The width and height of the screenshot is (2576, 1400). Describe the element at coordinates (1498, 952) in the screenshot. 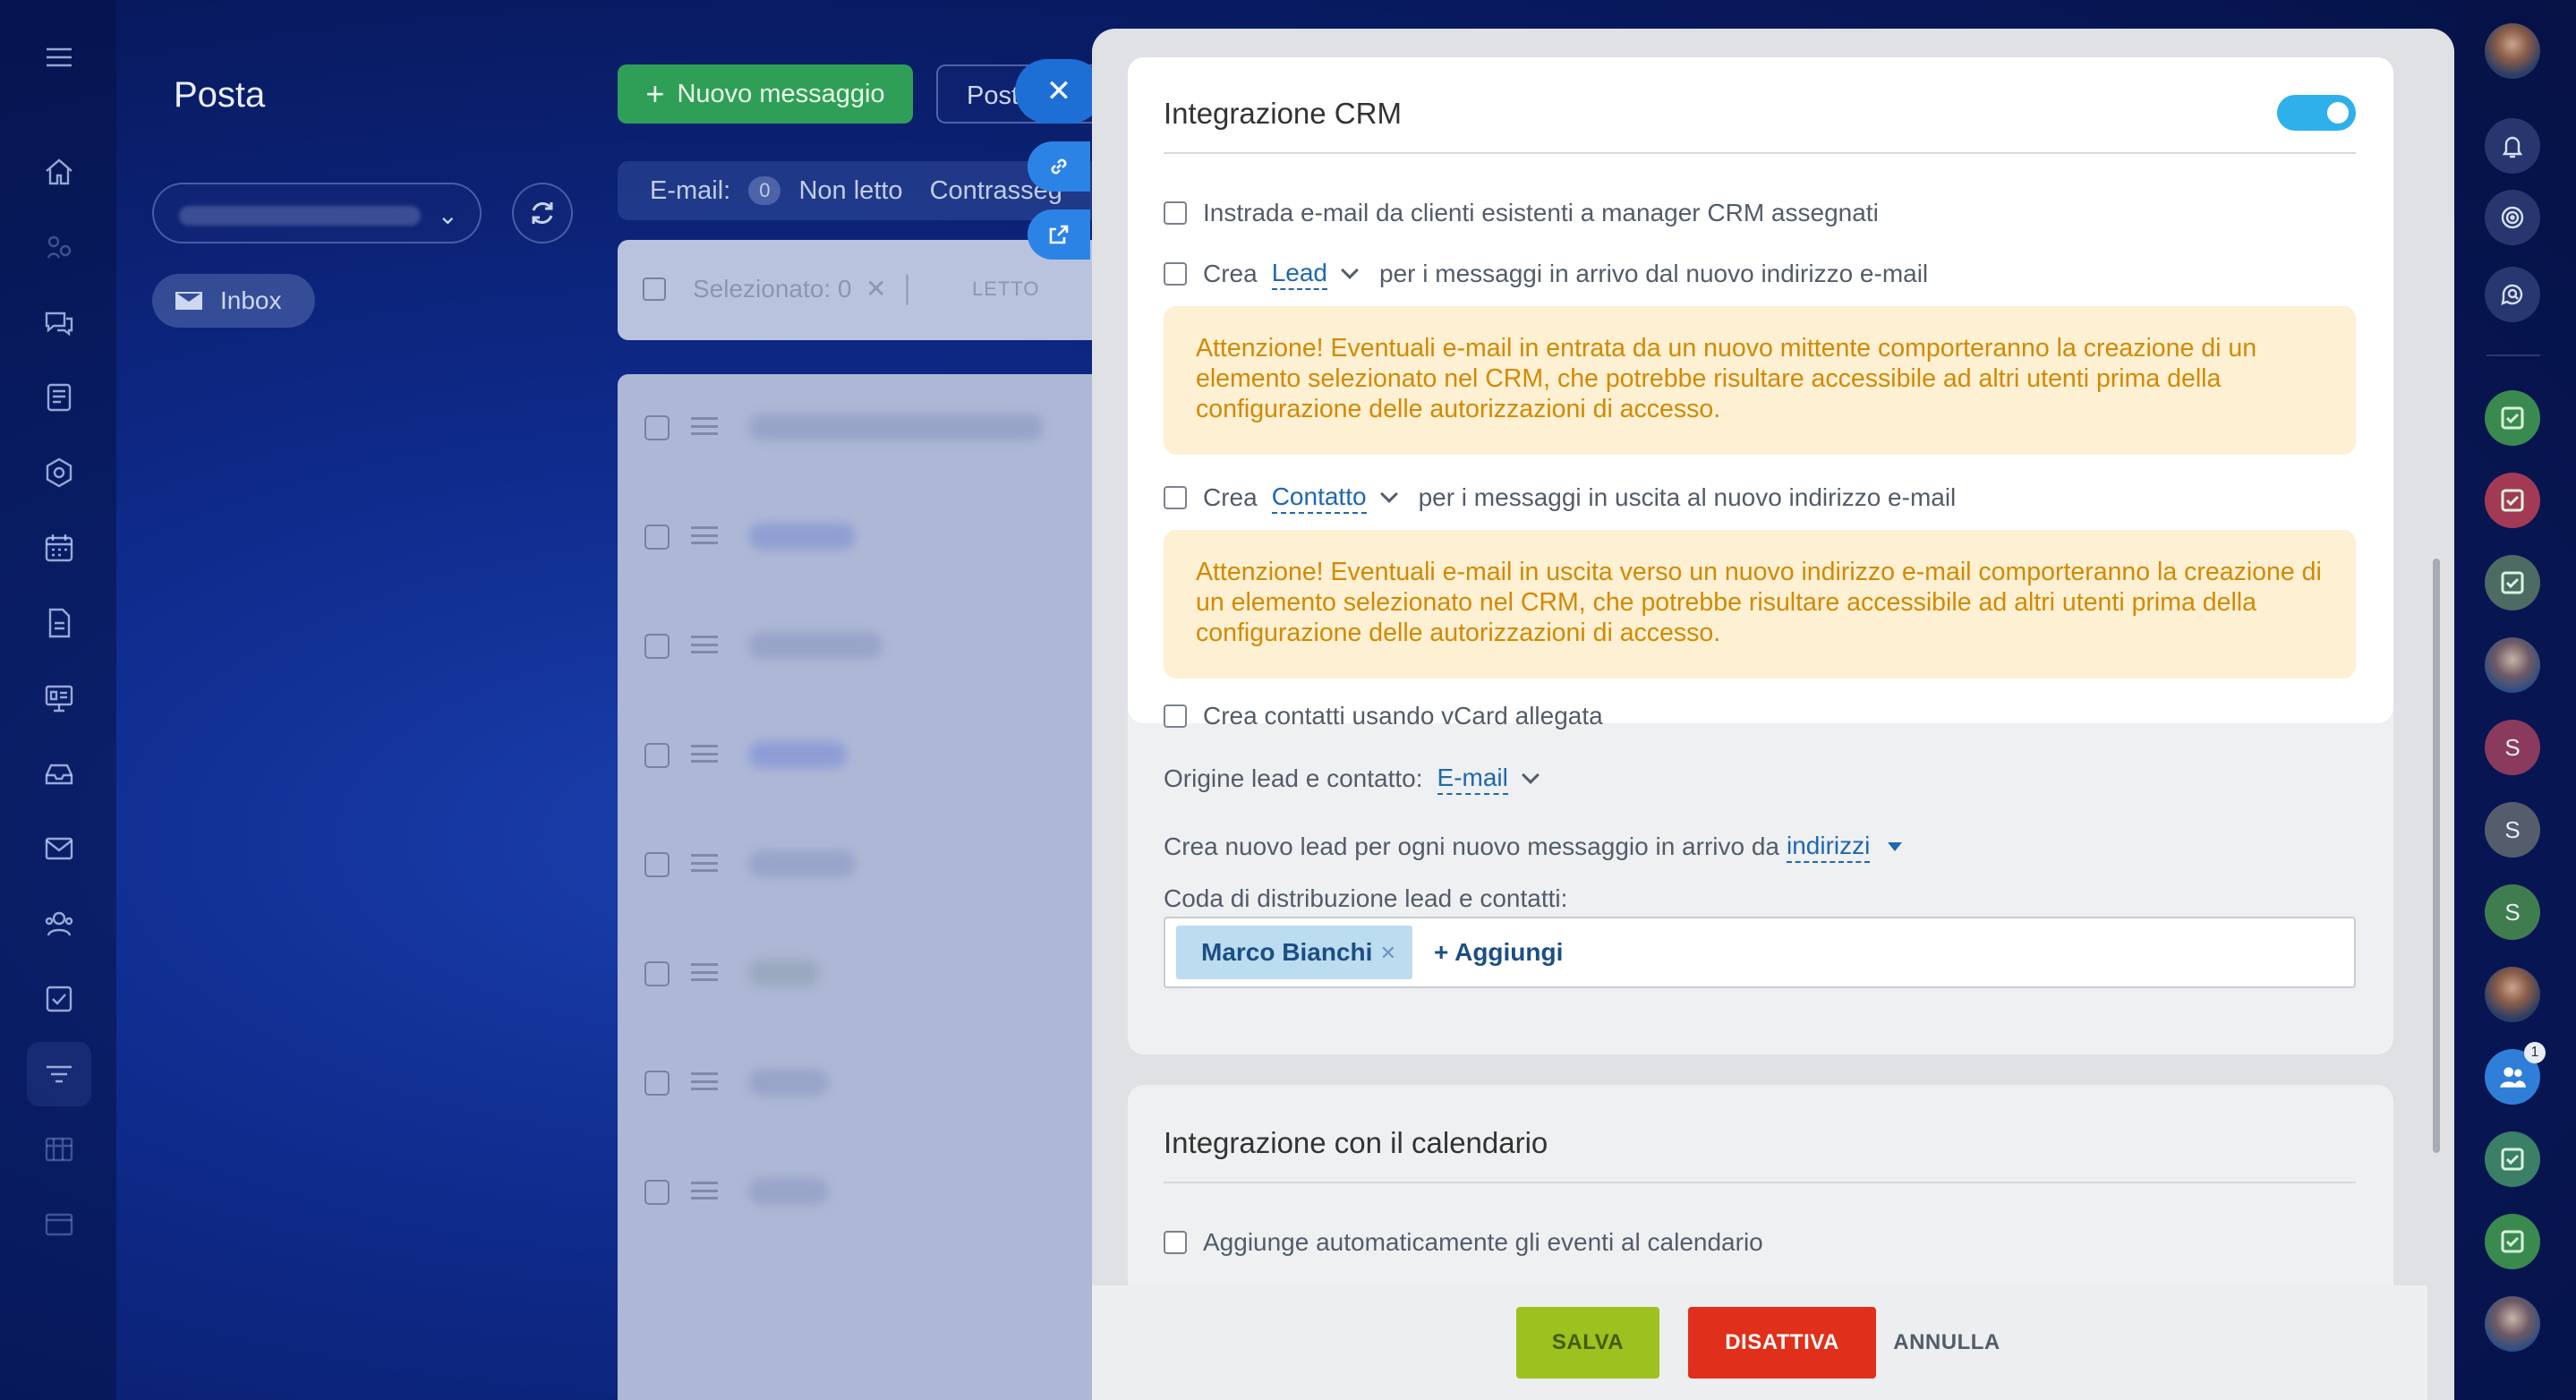

I see `add-user-button: + Aggiungi` at that location.